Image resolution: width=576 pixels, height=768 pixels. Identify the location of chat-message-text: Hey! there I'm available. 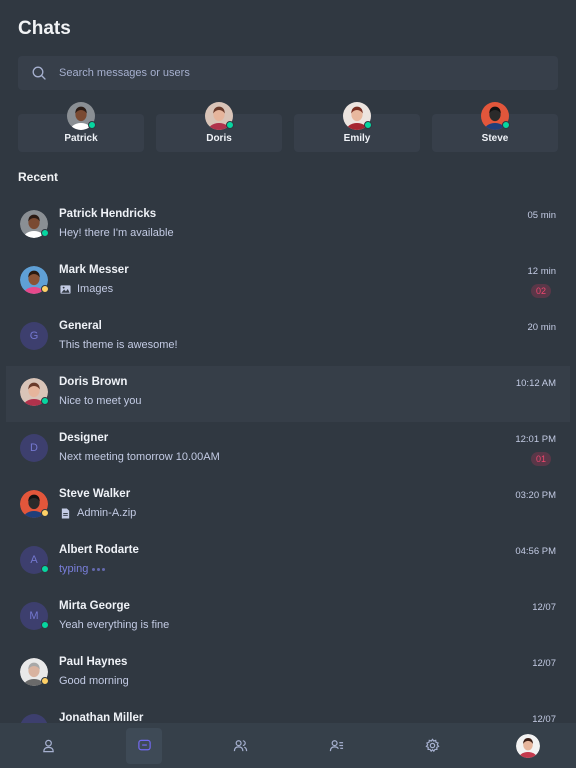
(116, 233).